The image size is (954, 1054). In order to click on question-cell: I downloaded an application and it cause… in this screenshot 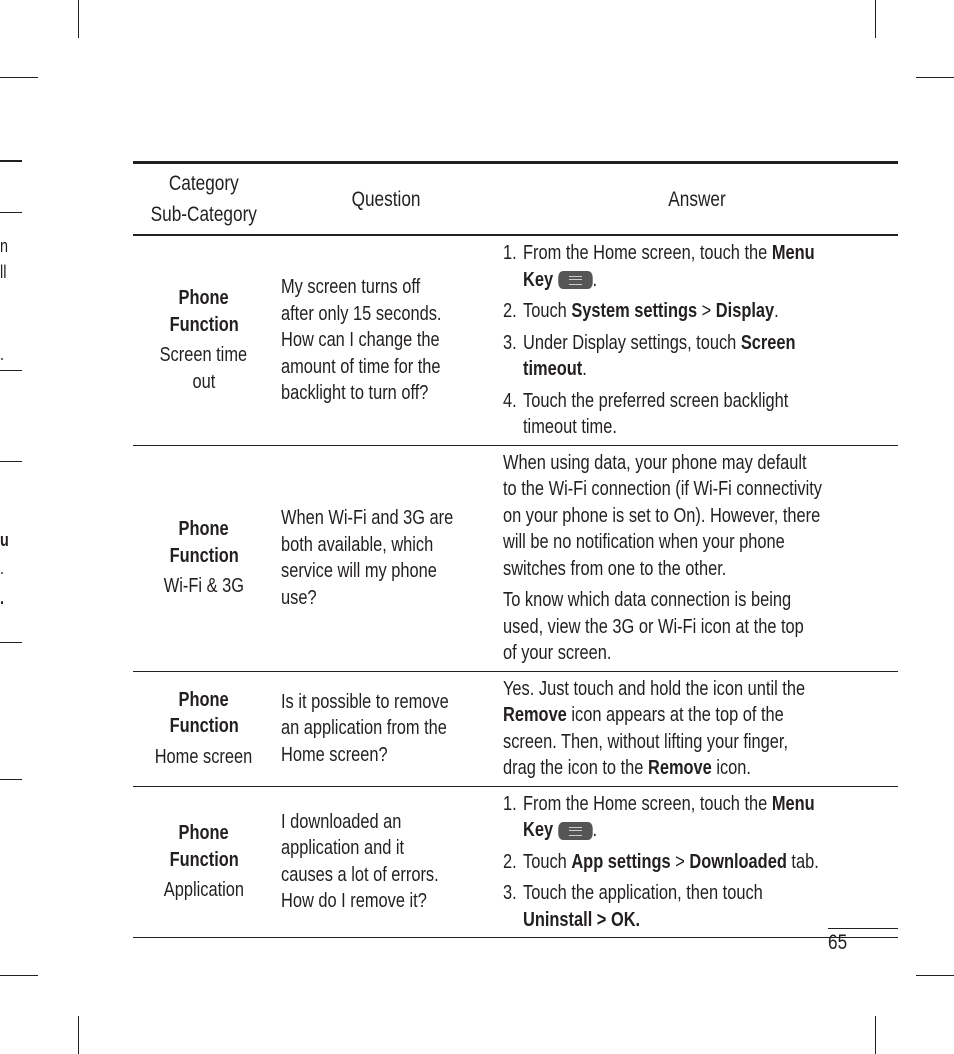, I will do `click(386, 862)`.